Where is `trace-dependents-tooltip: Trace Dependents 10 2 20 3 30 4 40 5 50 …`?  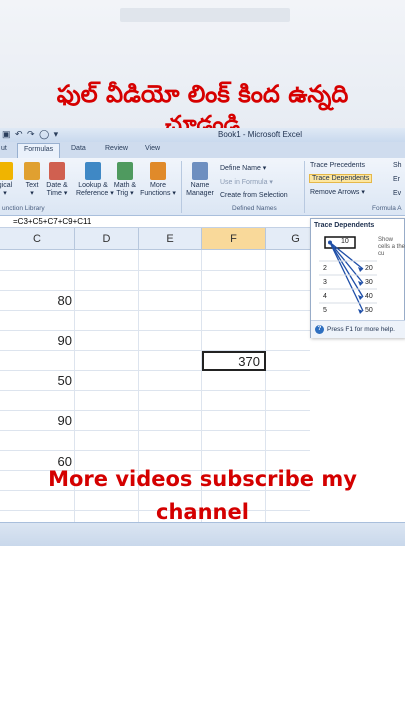 trace-dependents-tooltip: Trace Dependents 10 2 20 3 30 4 40 5 50 … is located at coordinates (357, 278).